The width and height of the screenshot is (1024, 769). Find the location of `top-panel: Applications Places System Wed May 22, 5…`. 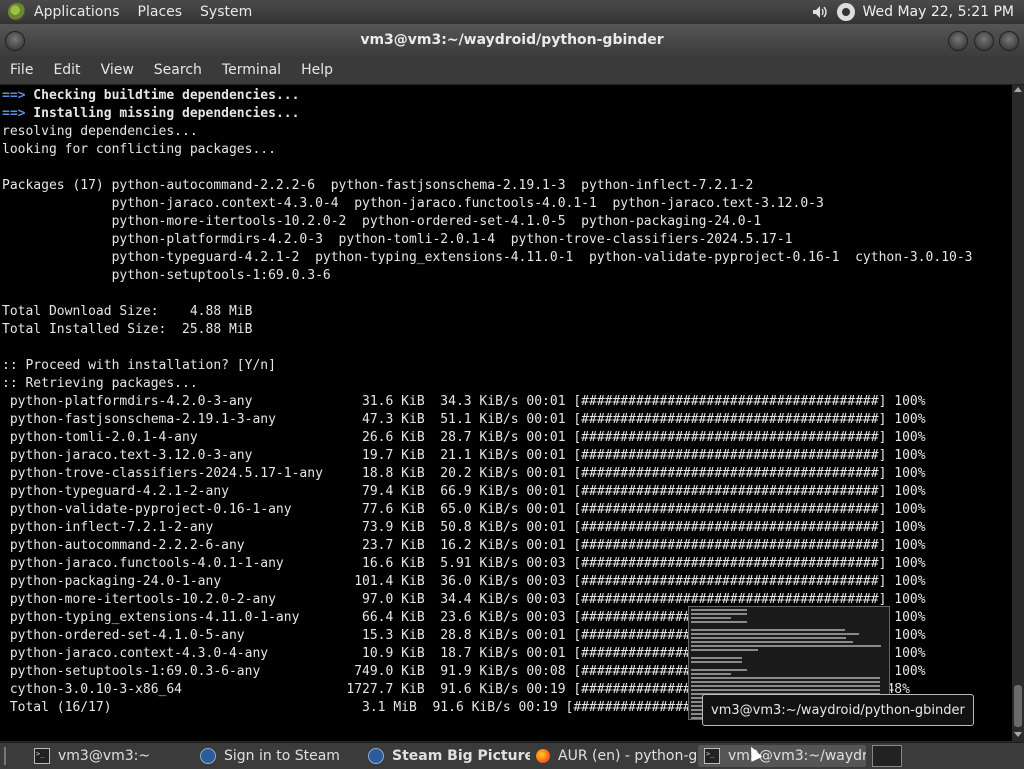

top-panel: Applications Places System Wed May 22, 5… is located at coordinates (512, 12).